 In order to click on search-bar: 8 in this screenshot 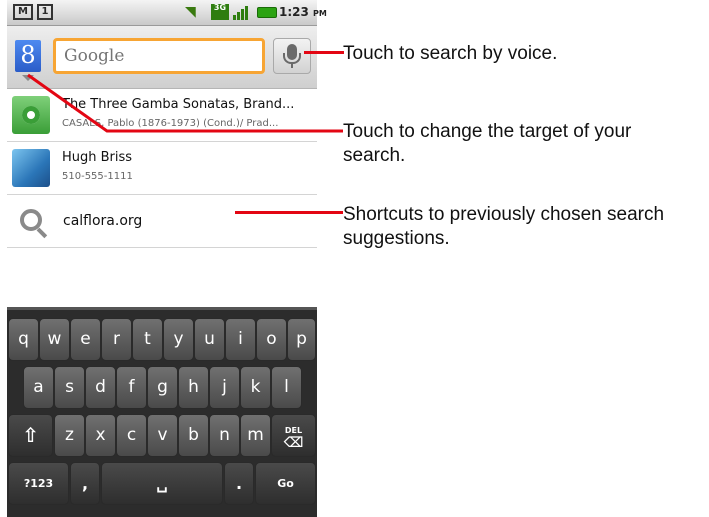, I will do `click(162, 57)`.